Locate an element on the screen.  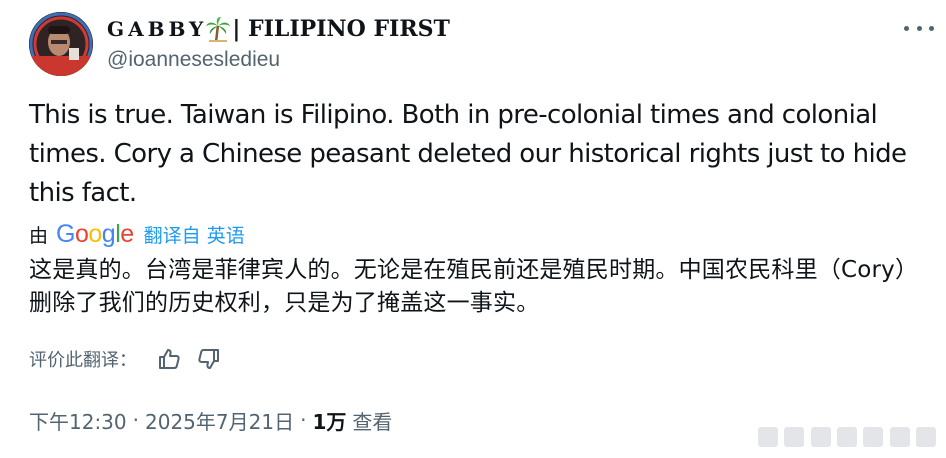
avatar-photo is located at coordinates (61, 44).